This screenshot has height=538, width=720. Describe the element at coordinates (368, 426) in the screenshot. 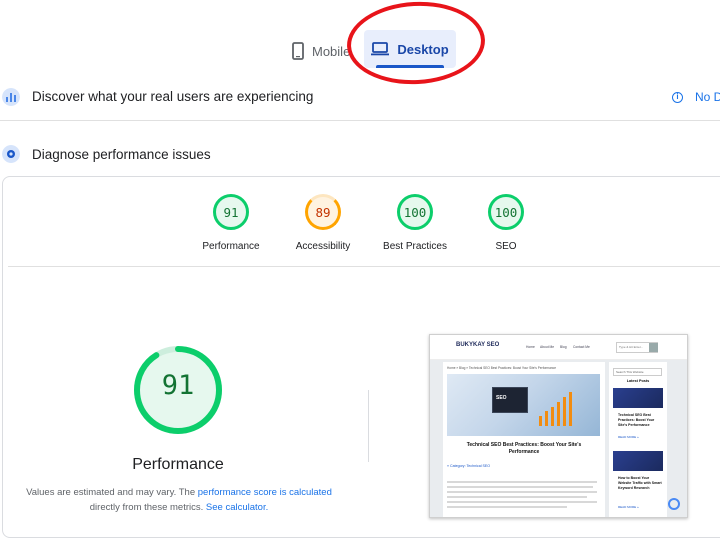

I see `vertical-divider` at that location.